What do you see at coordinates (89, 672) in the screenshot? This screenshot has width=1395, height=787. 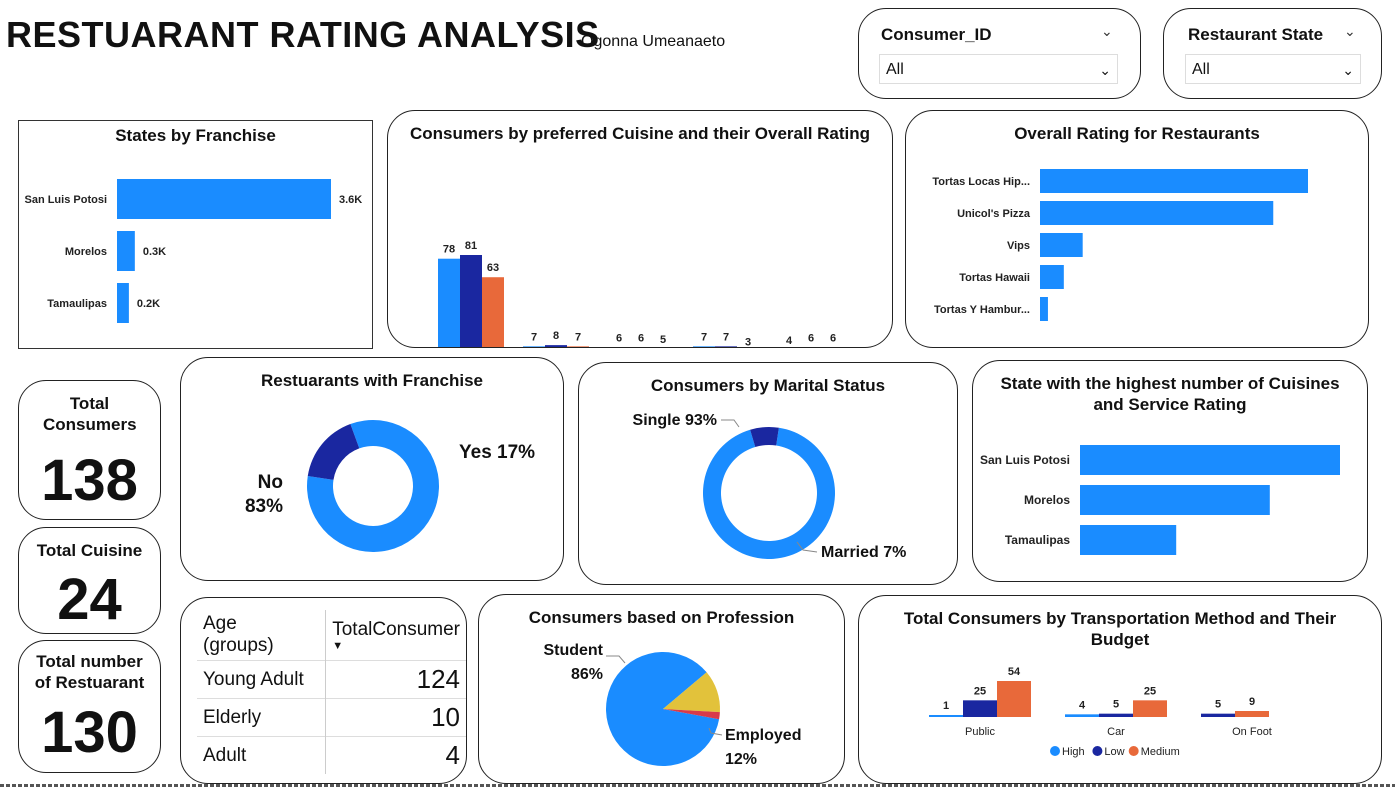 I see `total-restaurants-label: Total number of Restuarant` at bounding box center [89, 672].